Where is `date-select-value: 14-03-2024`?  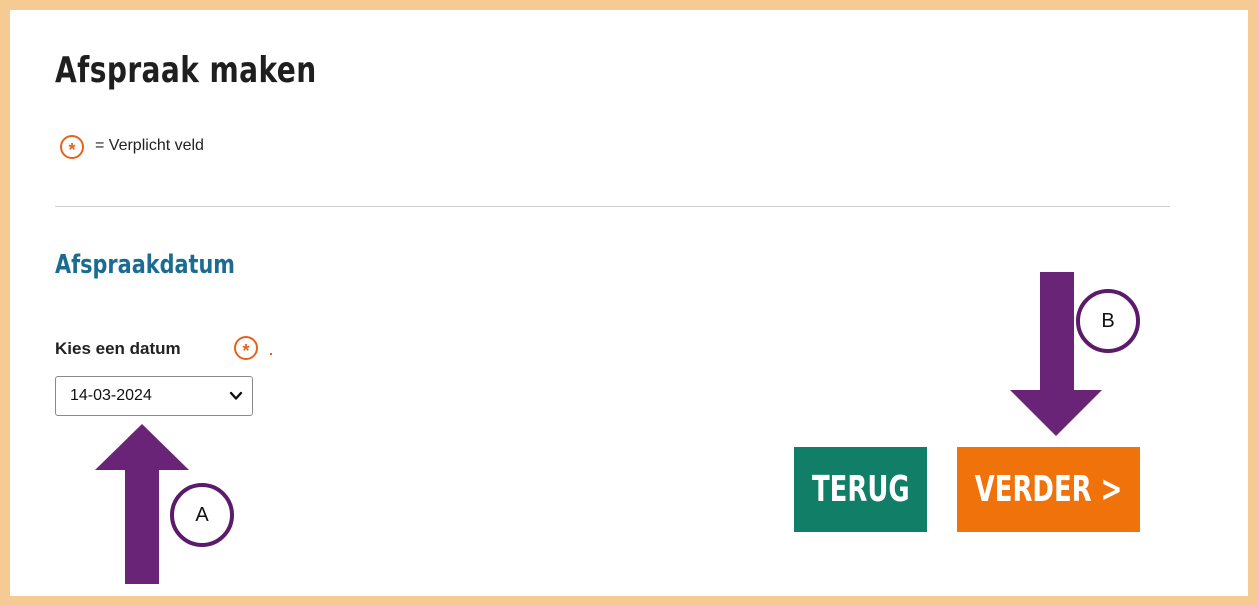
date-select-value: 14-03-2024 is located at coordinates (111, 395).